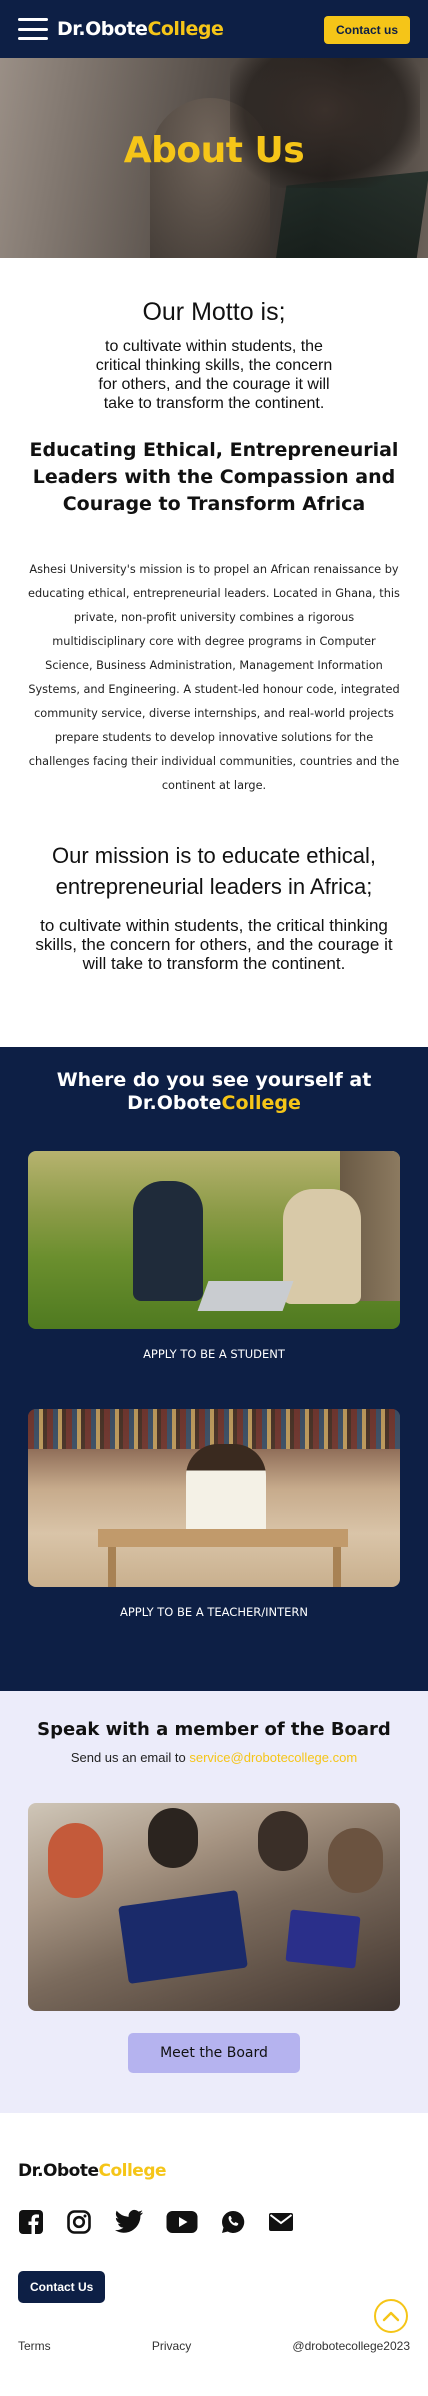 The height and width of the screenshot is (2396, 428). What do you see at coordinates (79, 2222) in the screenshot?
I see `instagram-icon` at bounding box center [79, 2222].